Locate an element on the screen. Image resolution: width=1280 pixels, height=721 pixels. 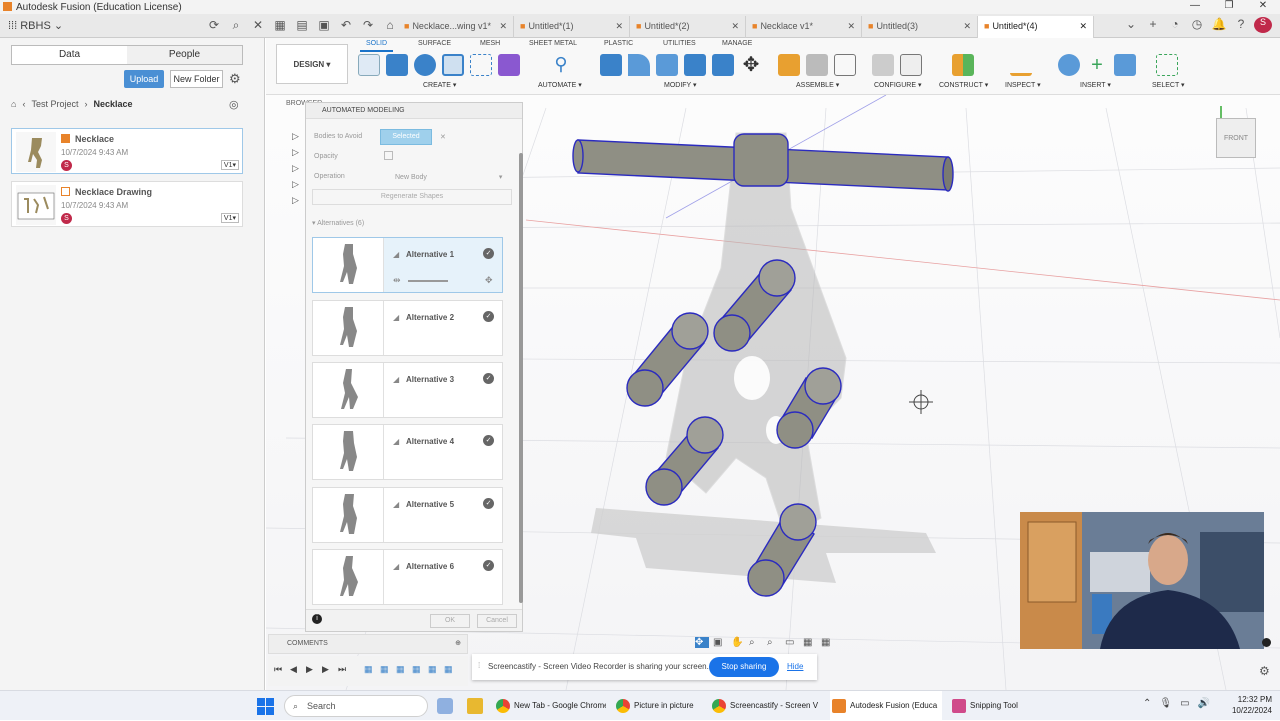
workspace-switcher: DESIGN ▾ is located at coordinates (312, 64).